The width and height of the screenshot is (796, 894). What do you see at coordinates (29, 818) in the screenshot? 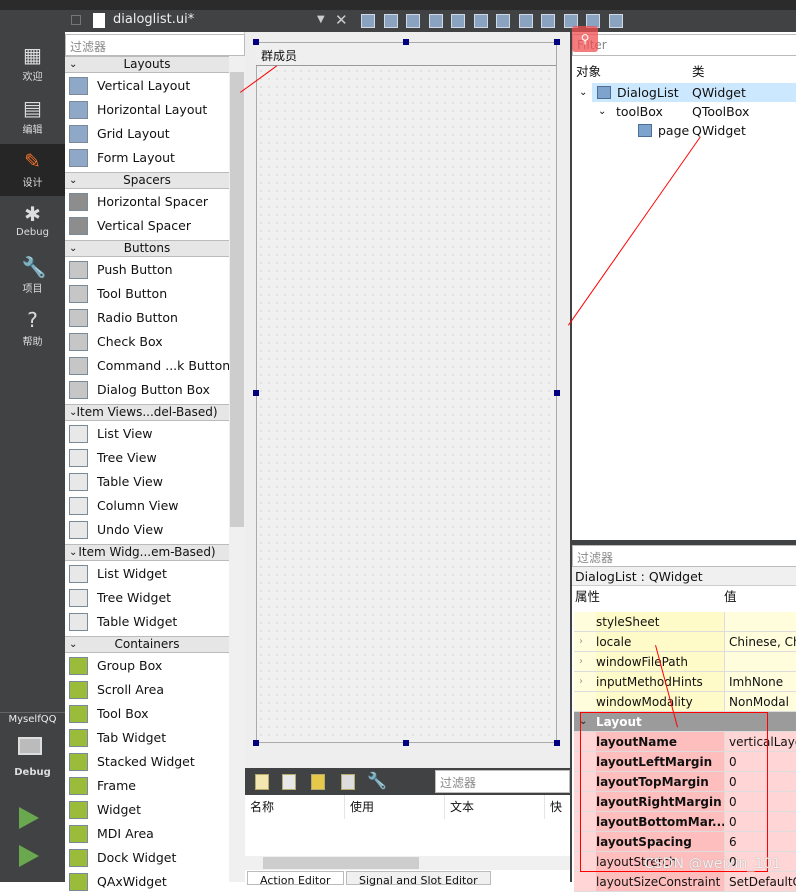
I see `run-icon` at bounding box center [29, 818].